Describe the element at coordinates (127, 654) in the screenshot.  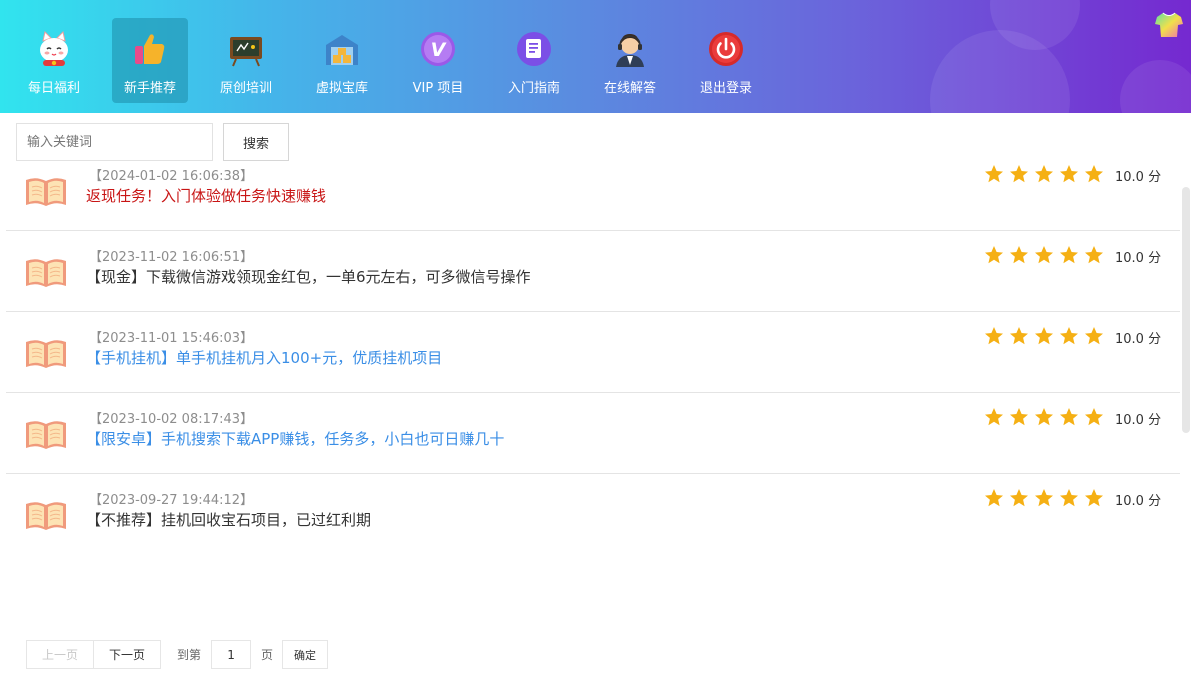
I see `next-page-button: 下一页` at that location.